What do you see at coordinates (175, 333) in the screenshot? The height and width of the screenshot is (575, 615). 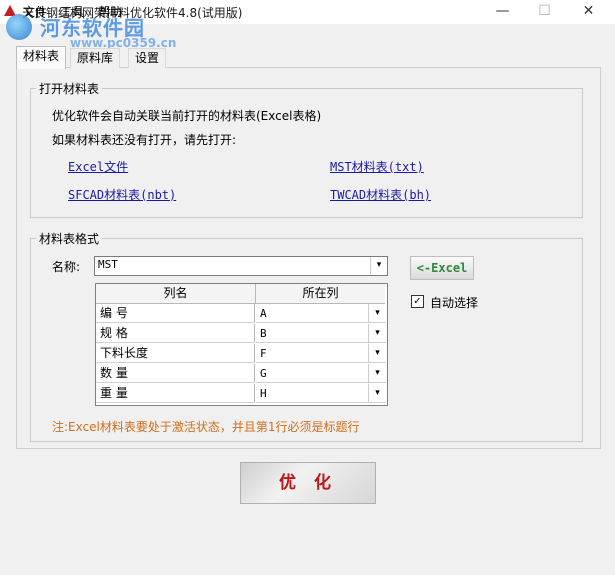 I see `row-name: 规 格` at bounding box center [175, 333].